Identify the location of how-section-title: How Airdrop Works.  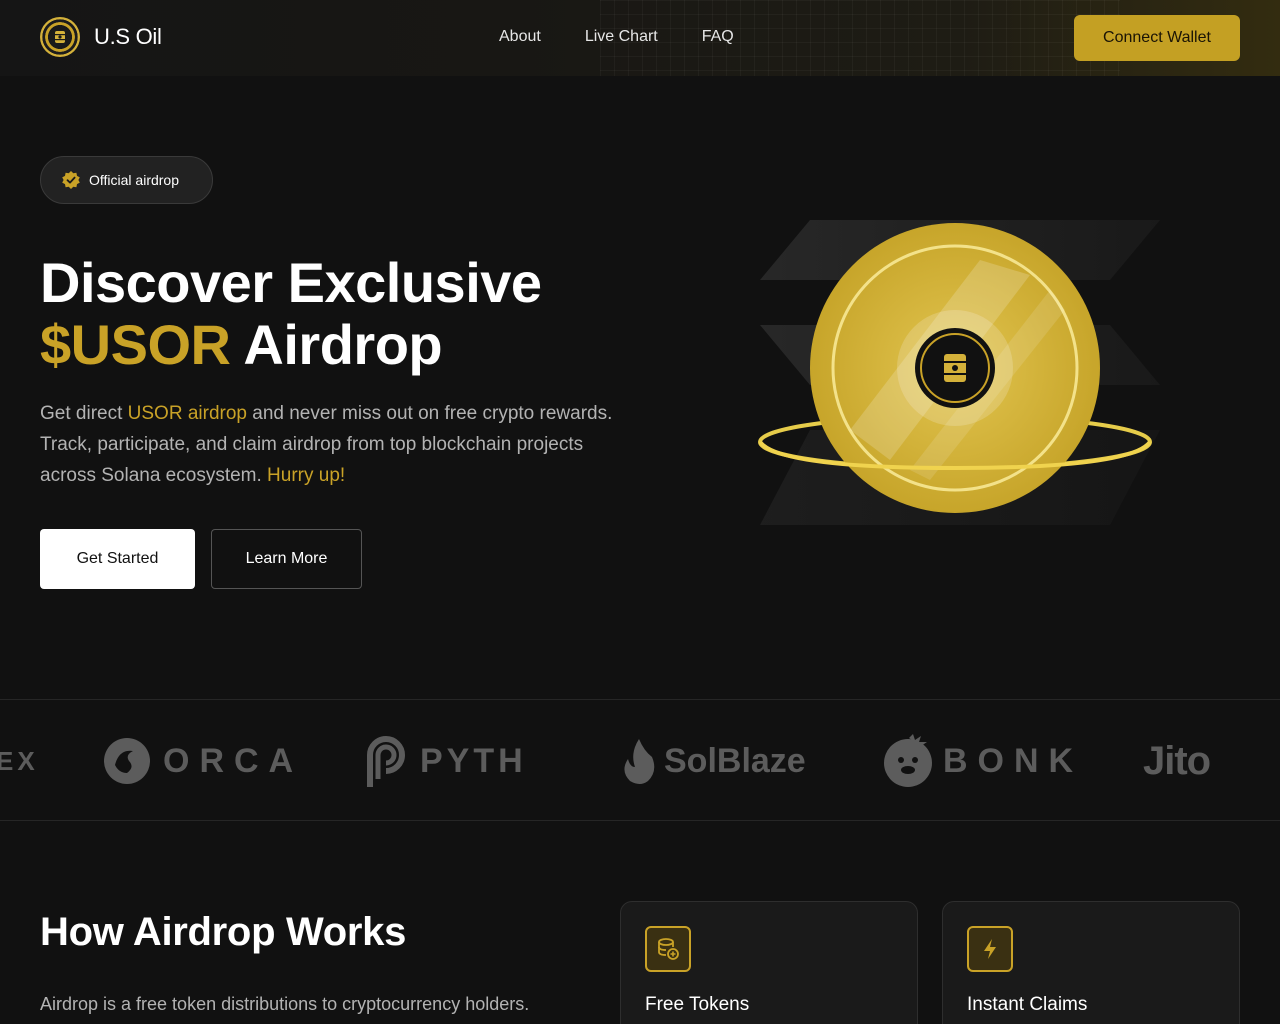
(223, 932).